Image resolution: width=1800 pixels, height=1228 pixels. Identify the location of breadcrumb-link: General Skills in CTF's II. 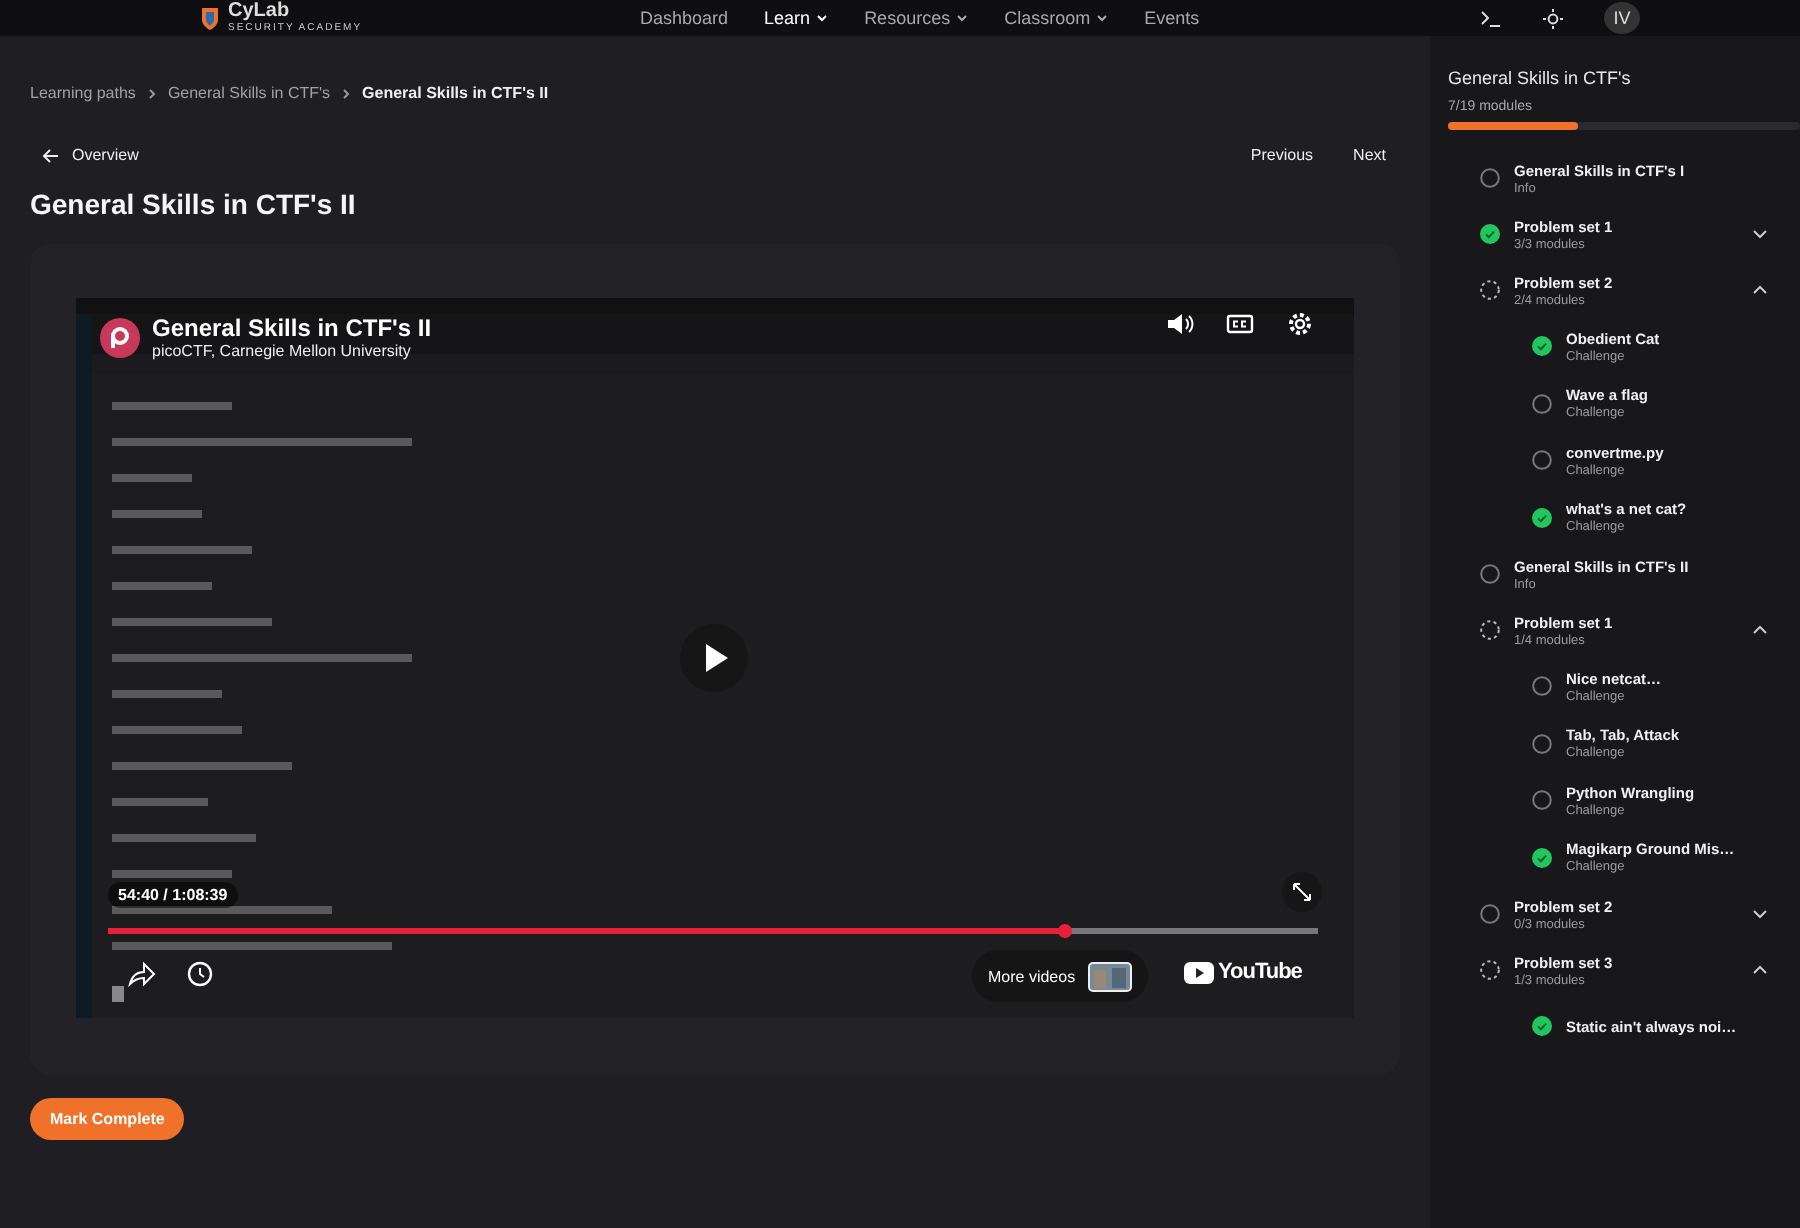
(455, 93).